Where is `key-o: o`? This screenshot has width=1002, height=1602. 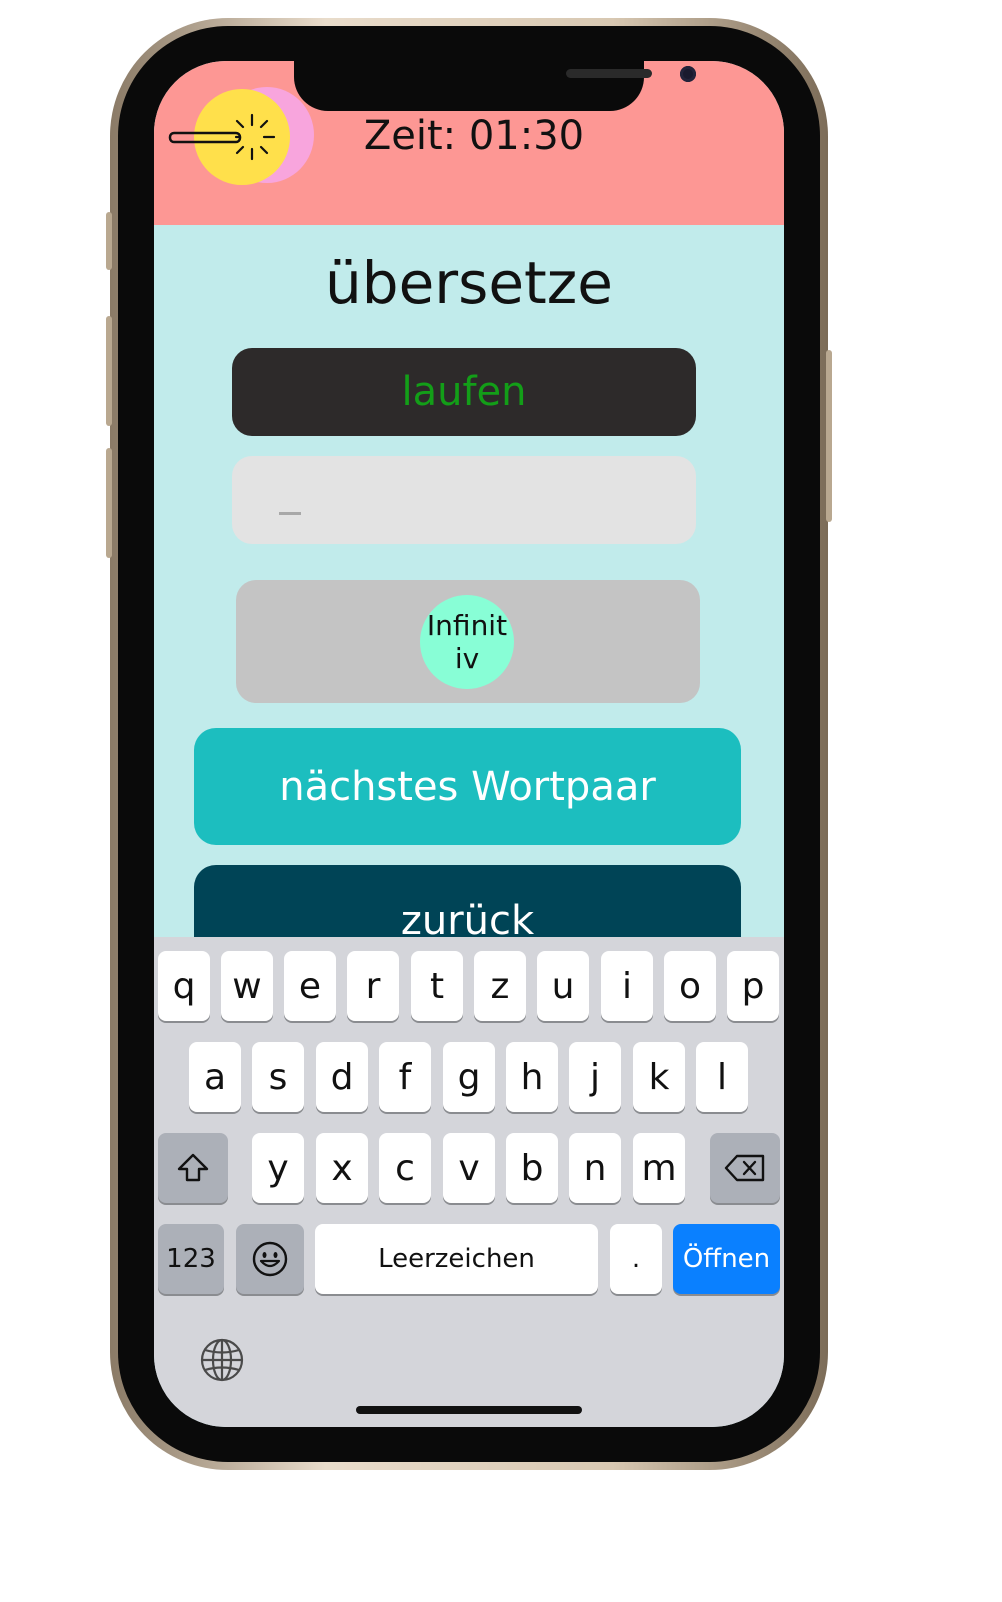 key-o: o is located at coordinates (690, 986).